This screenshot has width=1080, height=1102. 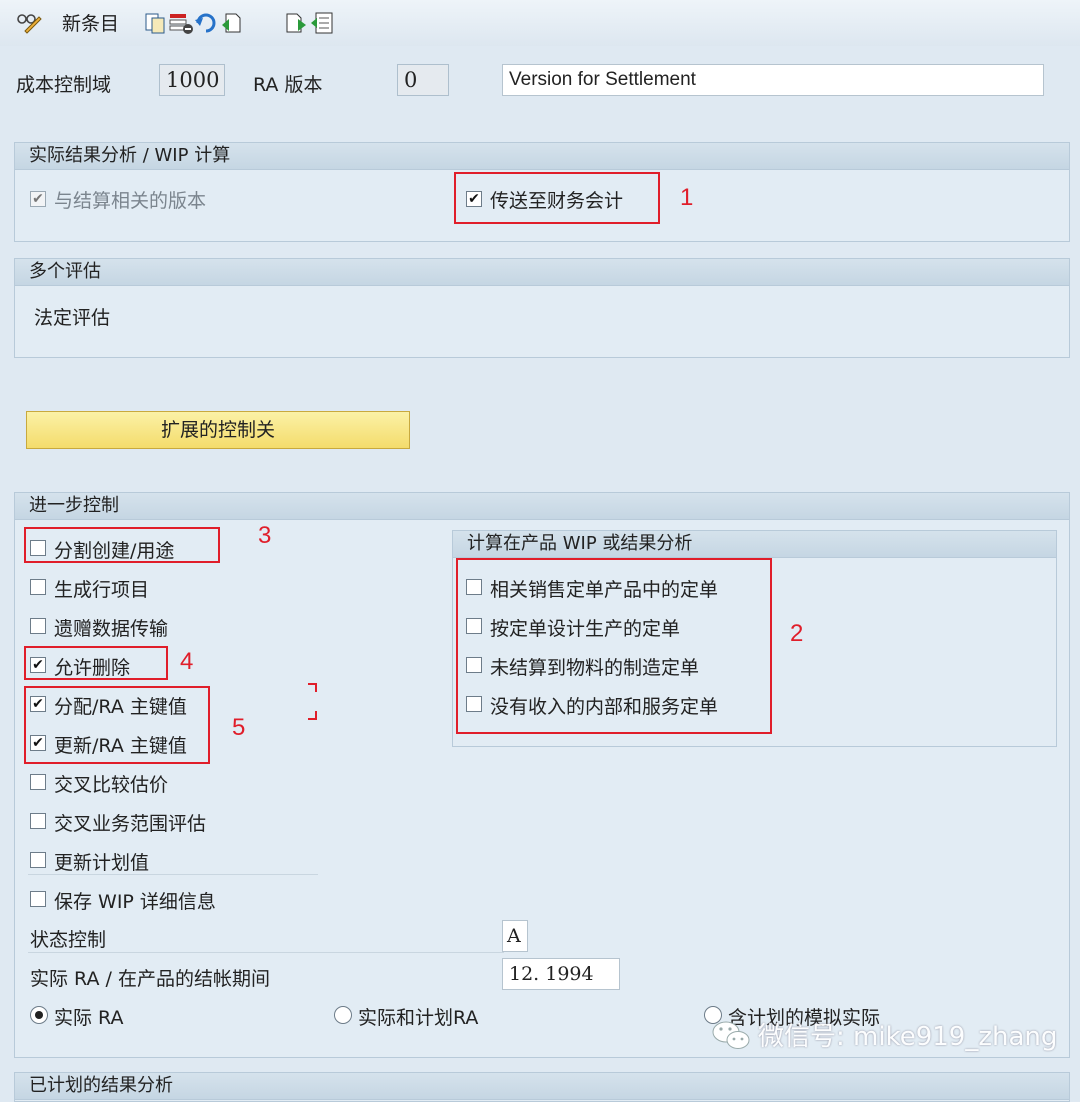 What do you see at coordinates (111, 785) in the screenshot?
I see `checkbox-label: 交叉比较估价` at bounding box center [111, 785].